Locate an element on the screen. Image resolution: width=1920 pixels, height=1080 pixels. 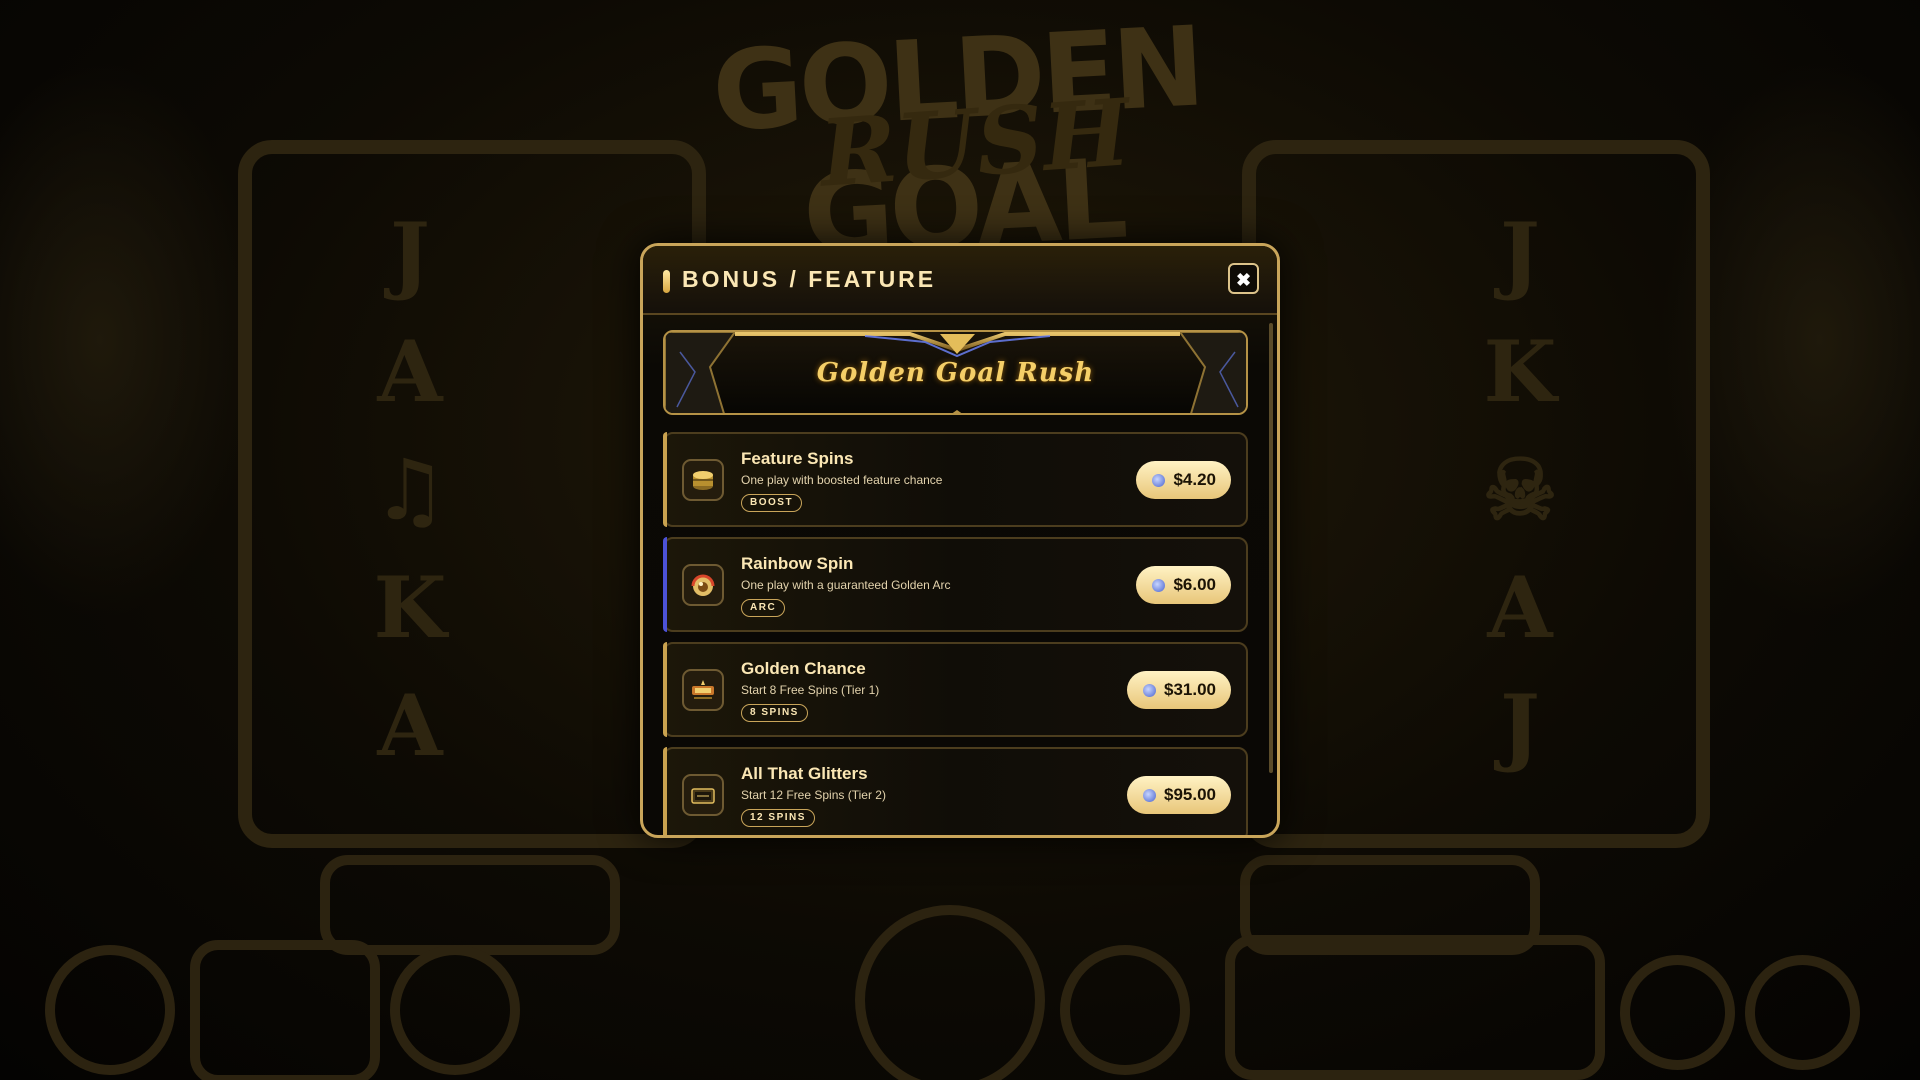
game-banner: Golden Goal Rush is located at coordinates (955, 372).